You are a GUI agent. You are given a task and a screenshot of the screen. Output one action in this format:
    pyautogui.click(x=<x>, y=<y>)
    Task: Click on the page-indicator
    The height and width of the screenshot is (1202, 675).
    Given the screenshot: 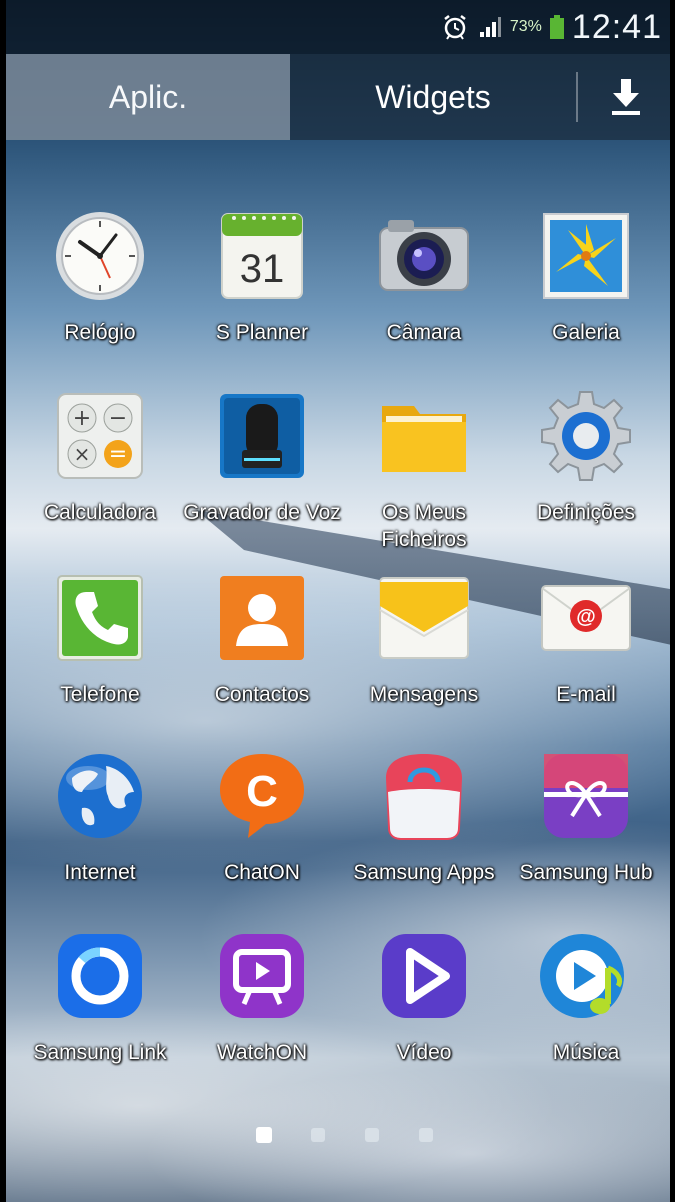 What is the action you would take?
    pyautogui.click(x=338, y=1136)
    